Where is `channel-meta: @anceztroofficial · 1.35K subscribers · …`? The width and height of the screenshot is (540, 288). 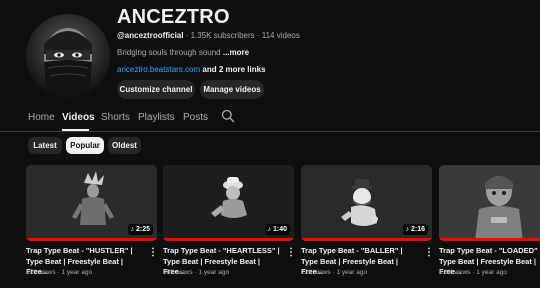 channel-meta: @anceztroofficial · 1.35K subscribers · … is located at coordinates (208, 35).